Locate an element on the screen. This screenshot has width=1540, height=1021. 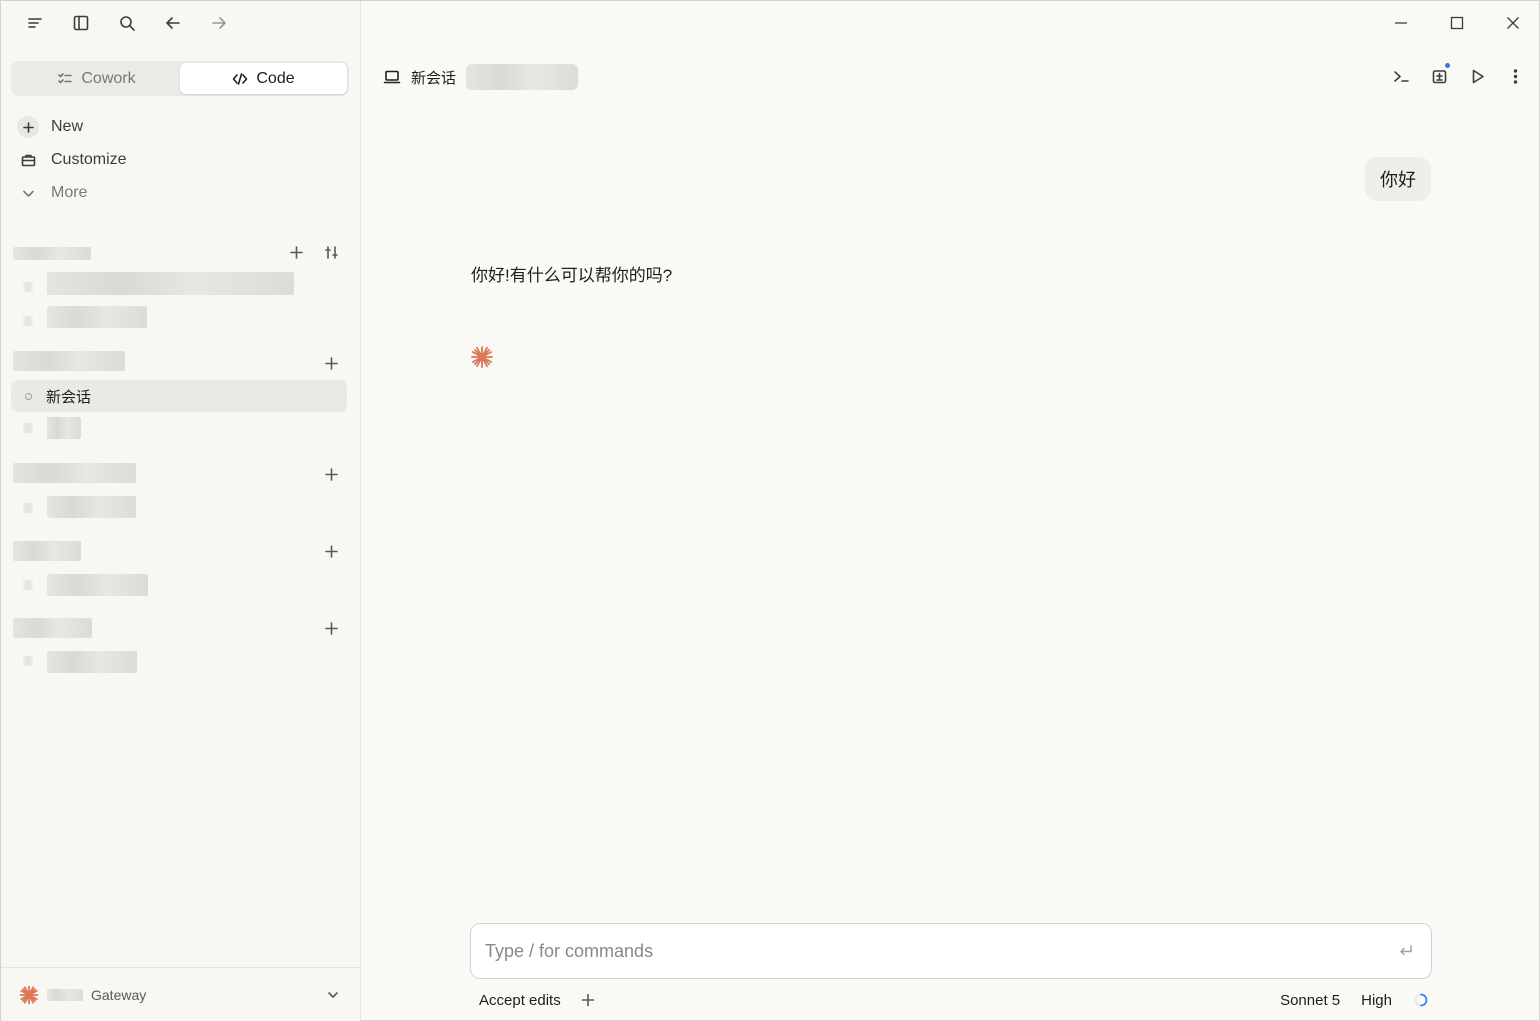
more-button: More is located at coordinates (52, 193).